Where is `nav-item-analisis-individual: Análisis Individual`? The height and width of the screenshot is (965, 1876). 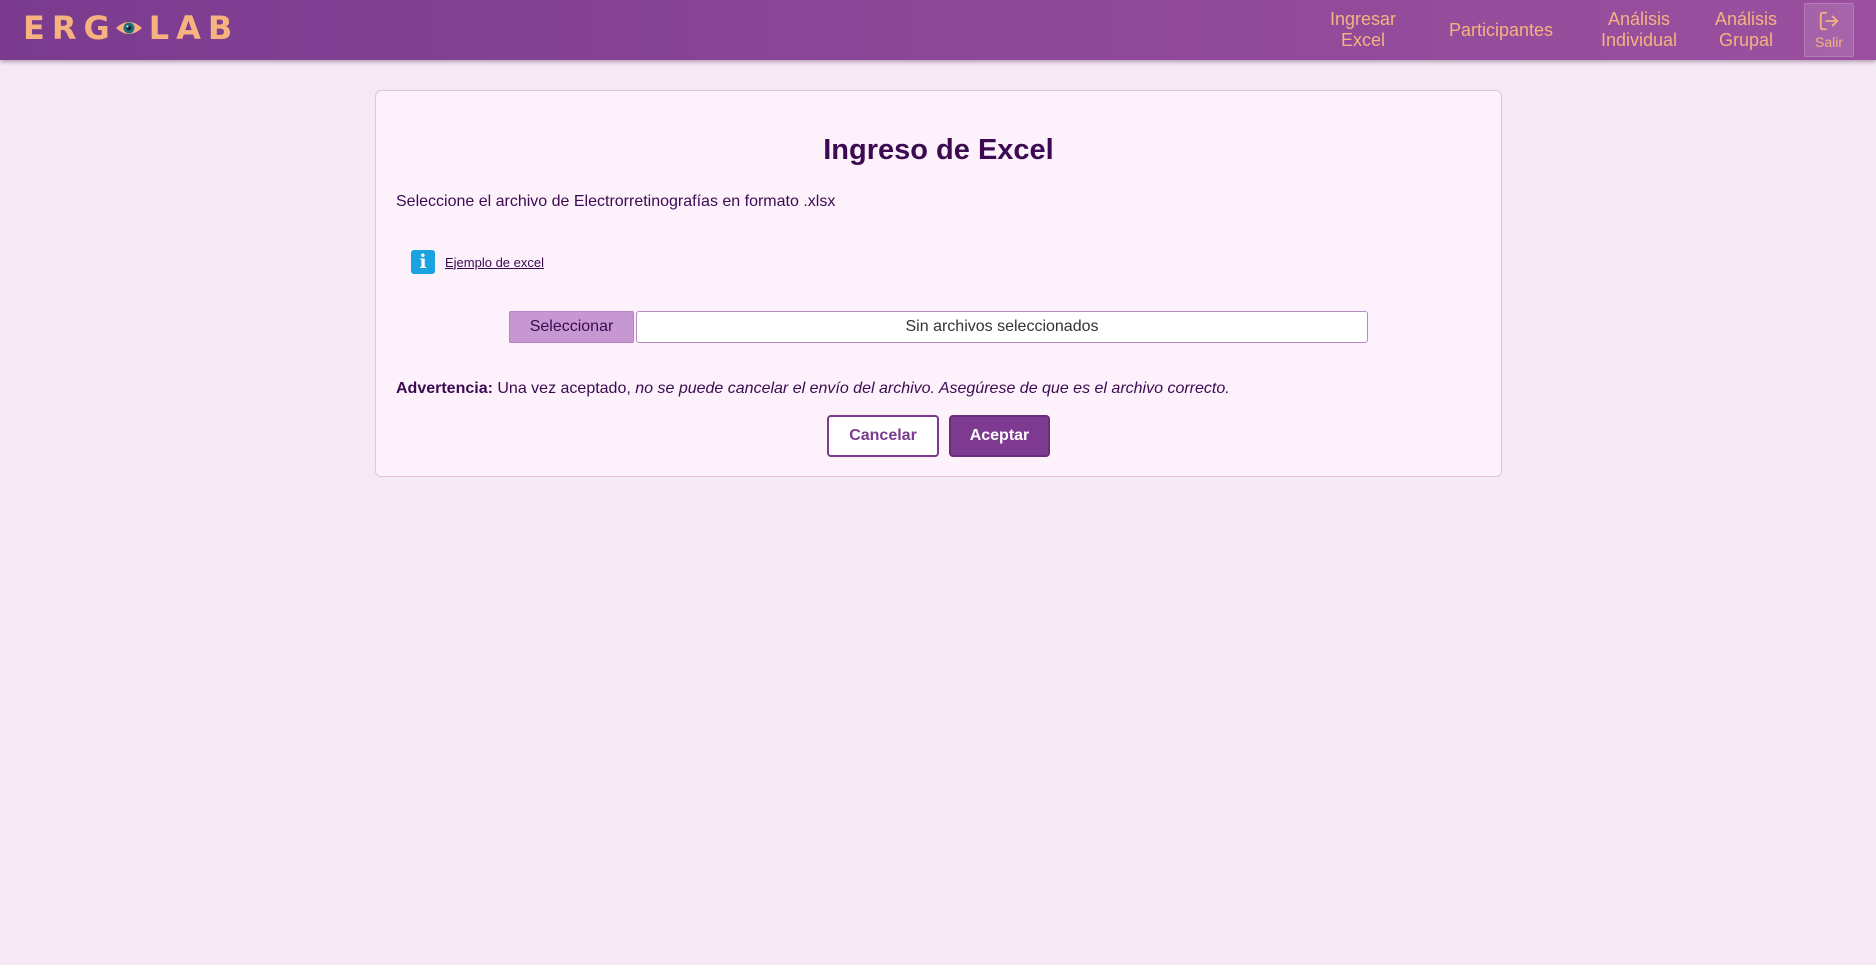 nav-item-analisis-individual: Análisis Individual is located at coordinates (1639, 30).